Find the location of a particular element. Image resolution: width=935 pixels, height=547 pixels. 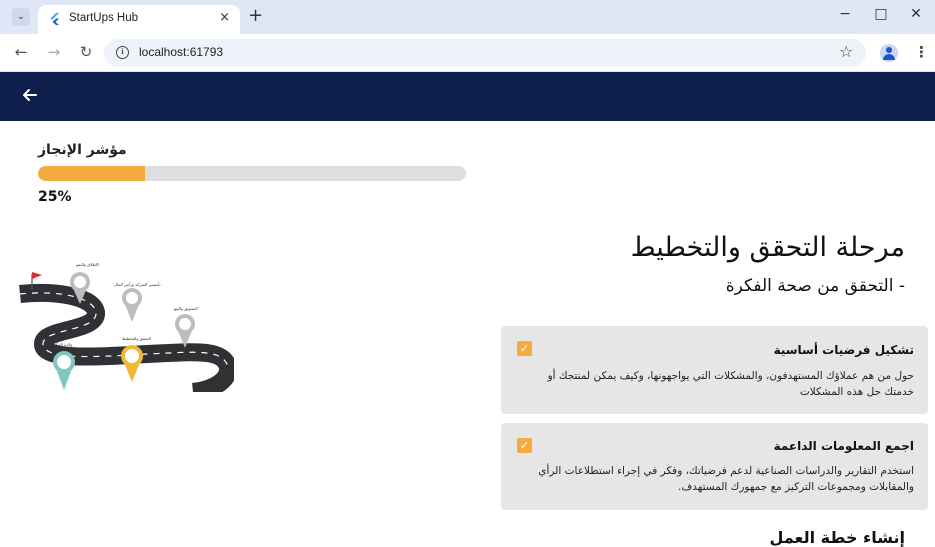

minimize-button: − is located at coordinates (845, 14).